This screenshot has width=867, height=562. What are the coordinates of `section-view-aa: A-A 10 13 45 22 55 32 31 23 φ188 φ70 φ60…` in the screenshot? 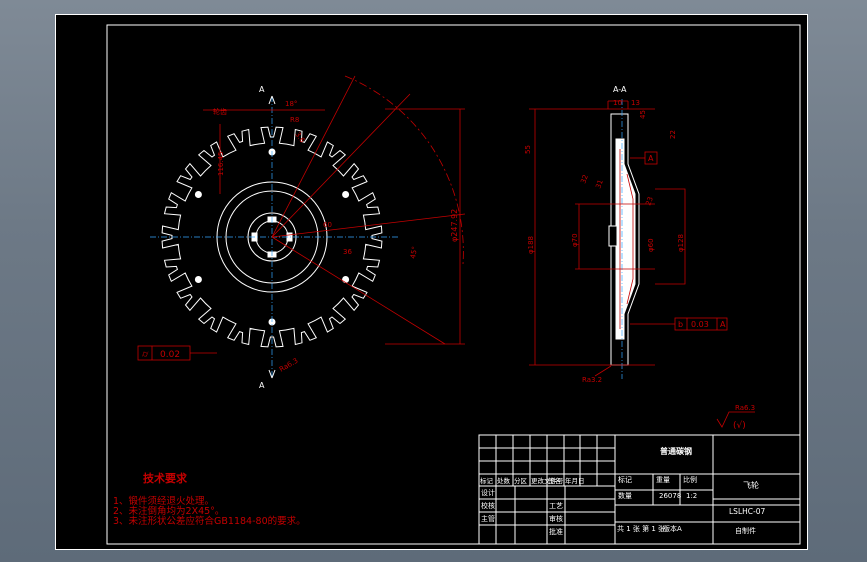 It's located at (626, 234).